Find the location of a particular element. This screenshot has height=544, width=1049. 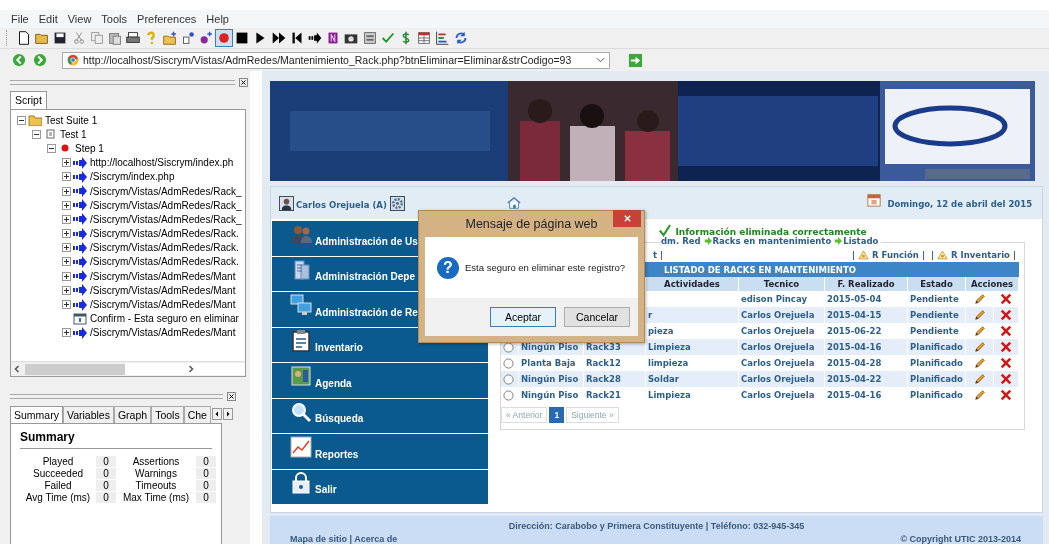

stat-value: 0 is located at coordinates (206, 497).